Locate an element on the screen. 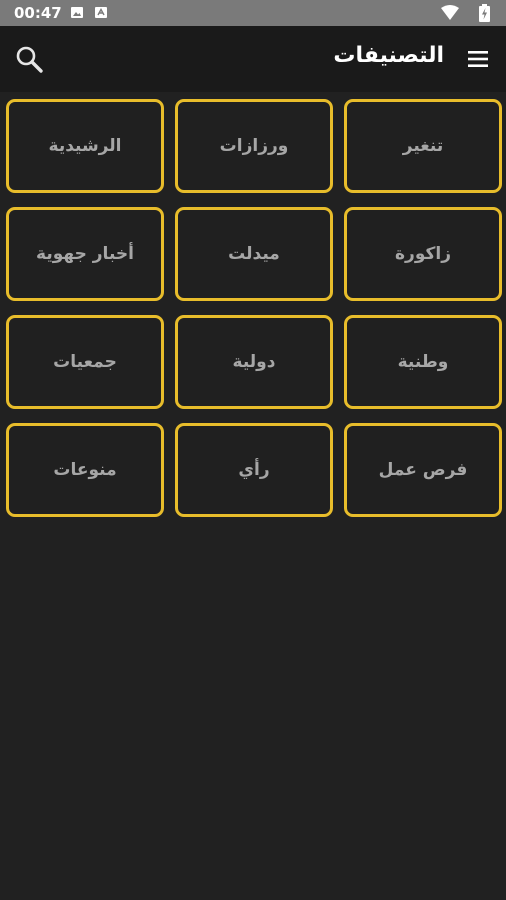  category-tile-national: وطنية is located at coordinates (423, 362).